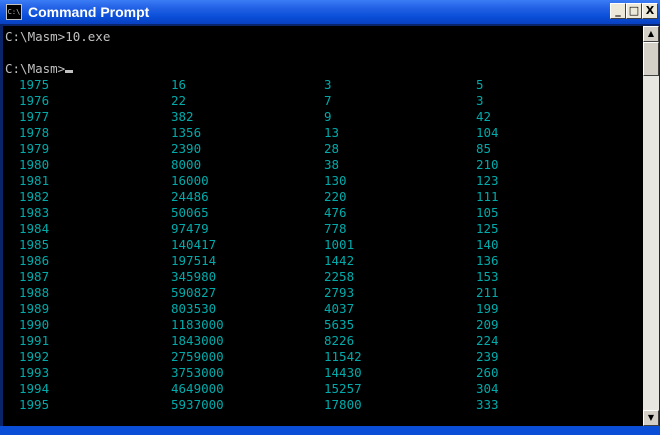 This screenshot has height=435, width=660. What do you see at coordinates (328, 100) in the screenshot?
I see `value-cell-2: 7` at bounding box center [328, 100].